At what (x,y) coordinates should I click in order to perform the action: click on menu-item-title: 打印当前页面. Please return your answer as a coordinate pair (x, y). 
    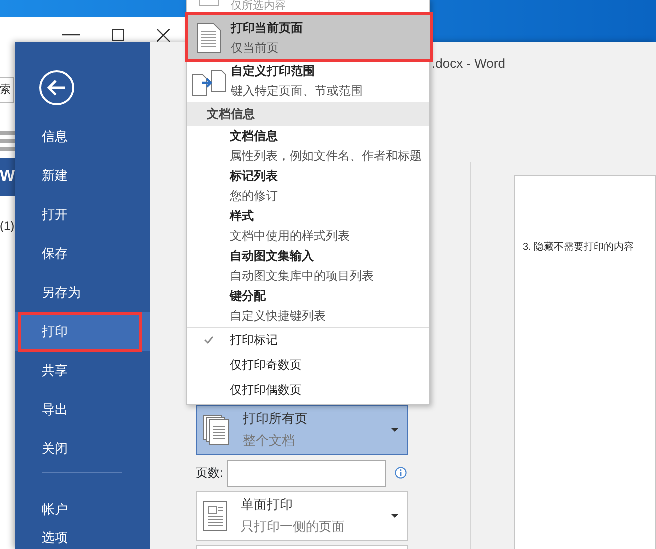
    Looking at the image, I should click on (267, 28).